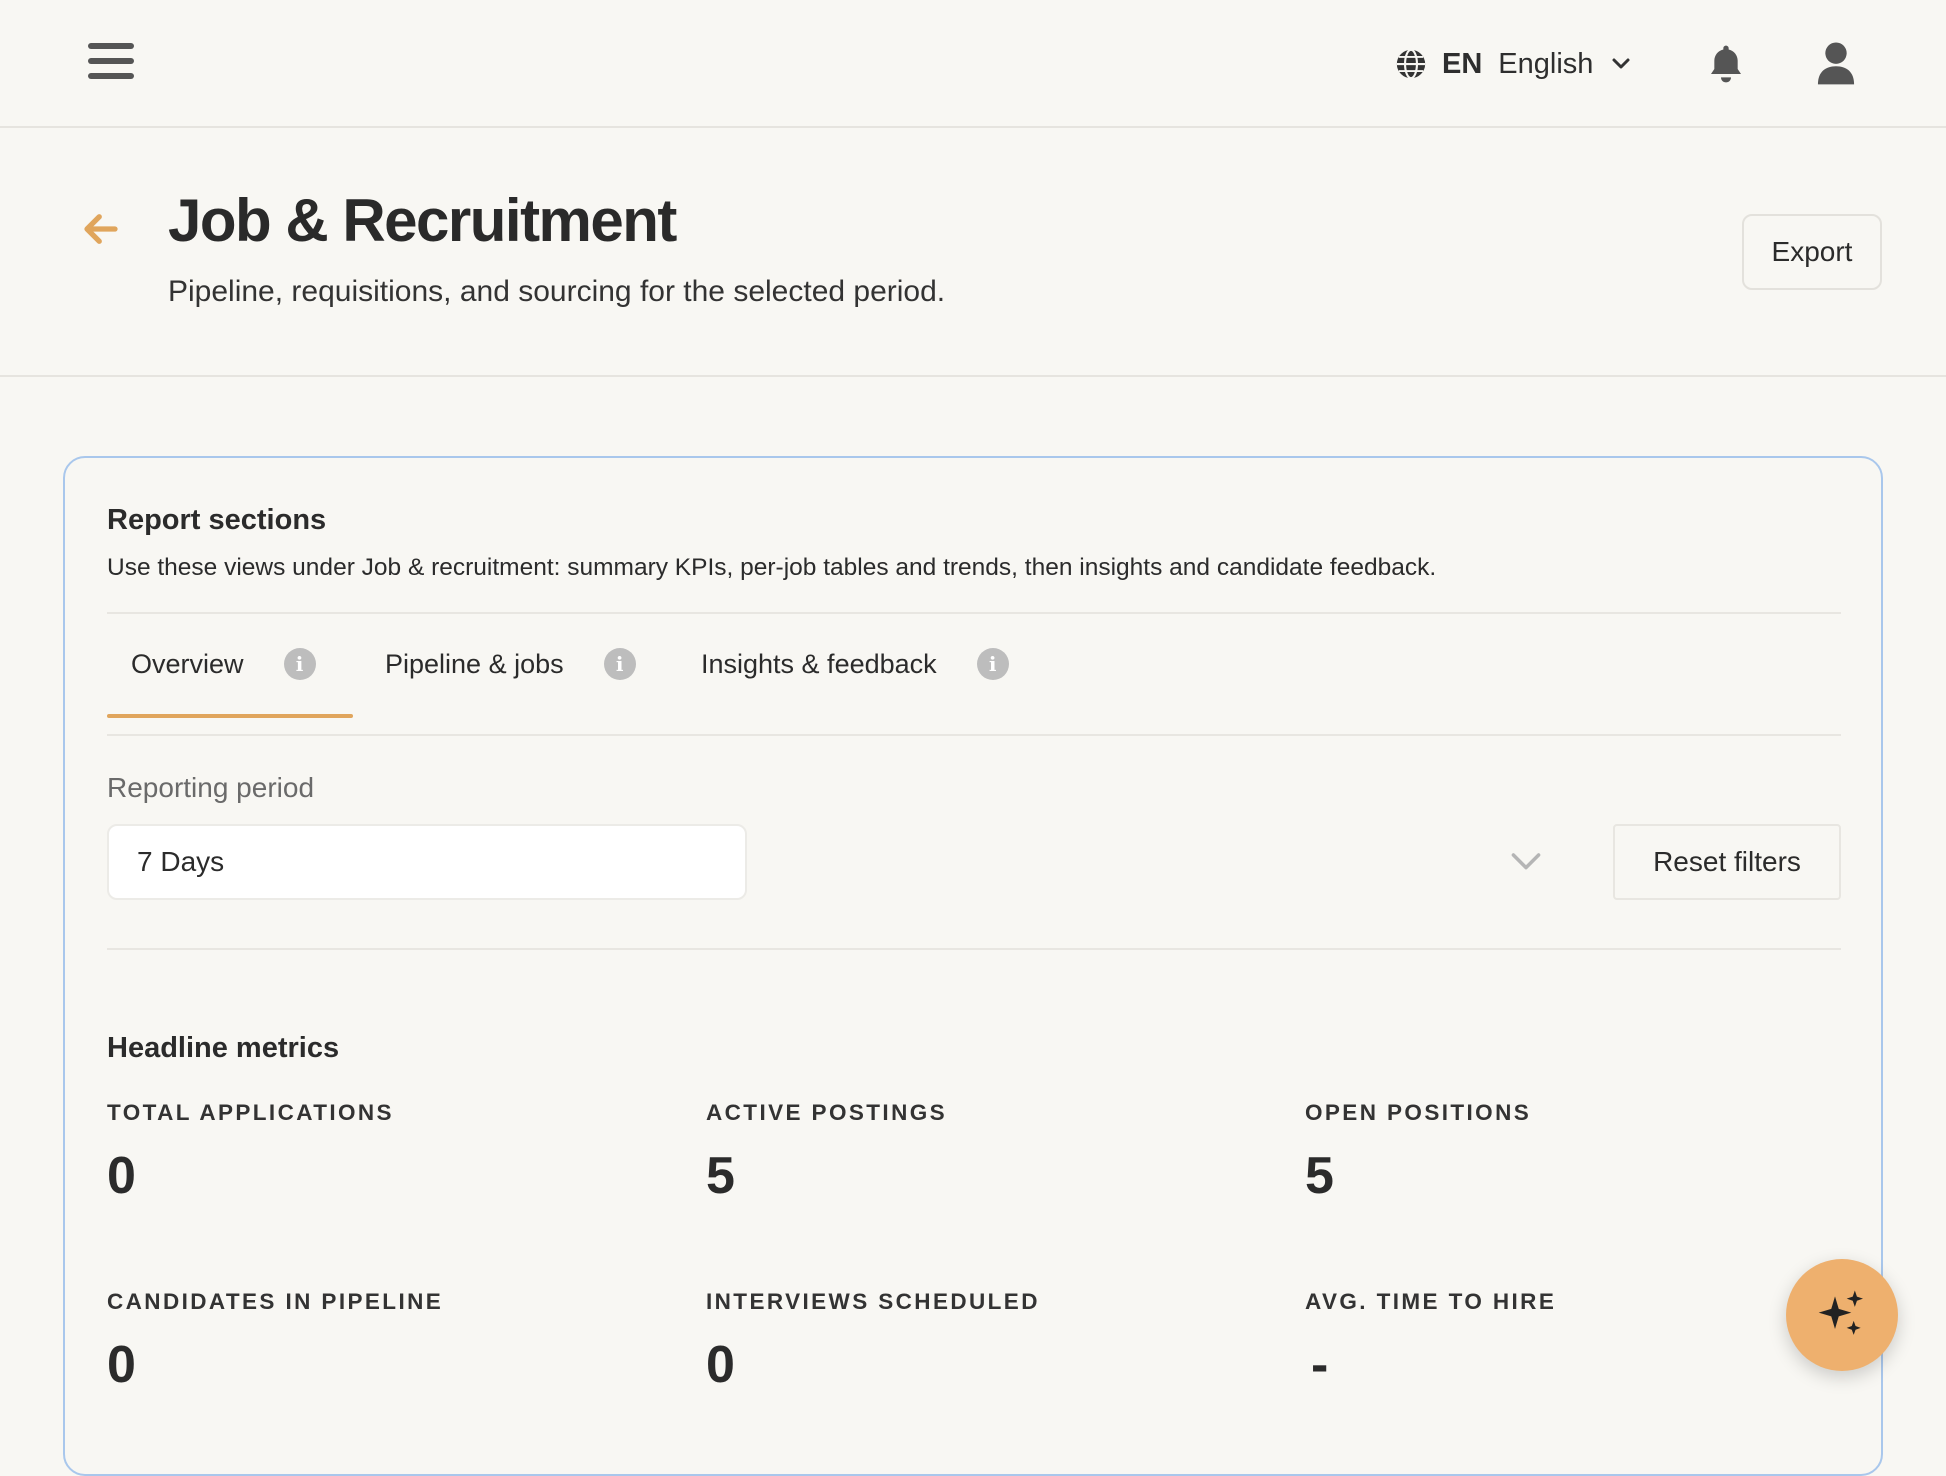 The height and width of the screenshot is (1476, 1946). What do you see at coordinates (1726, 64) in the screenshot?
I see `bell-icon` at bounding box center [1726, 64].